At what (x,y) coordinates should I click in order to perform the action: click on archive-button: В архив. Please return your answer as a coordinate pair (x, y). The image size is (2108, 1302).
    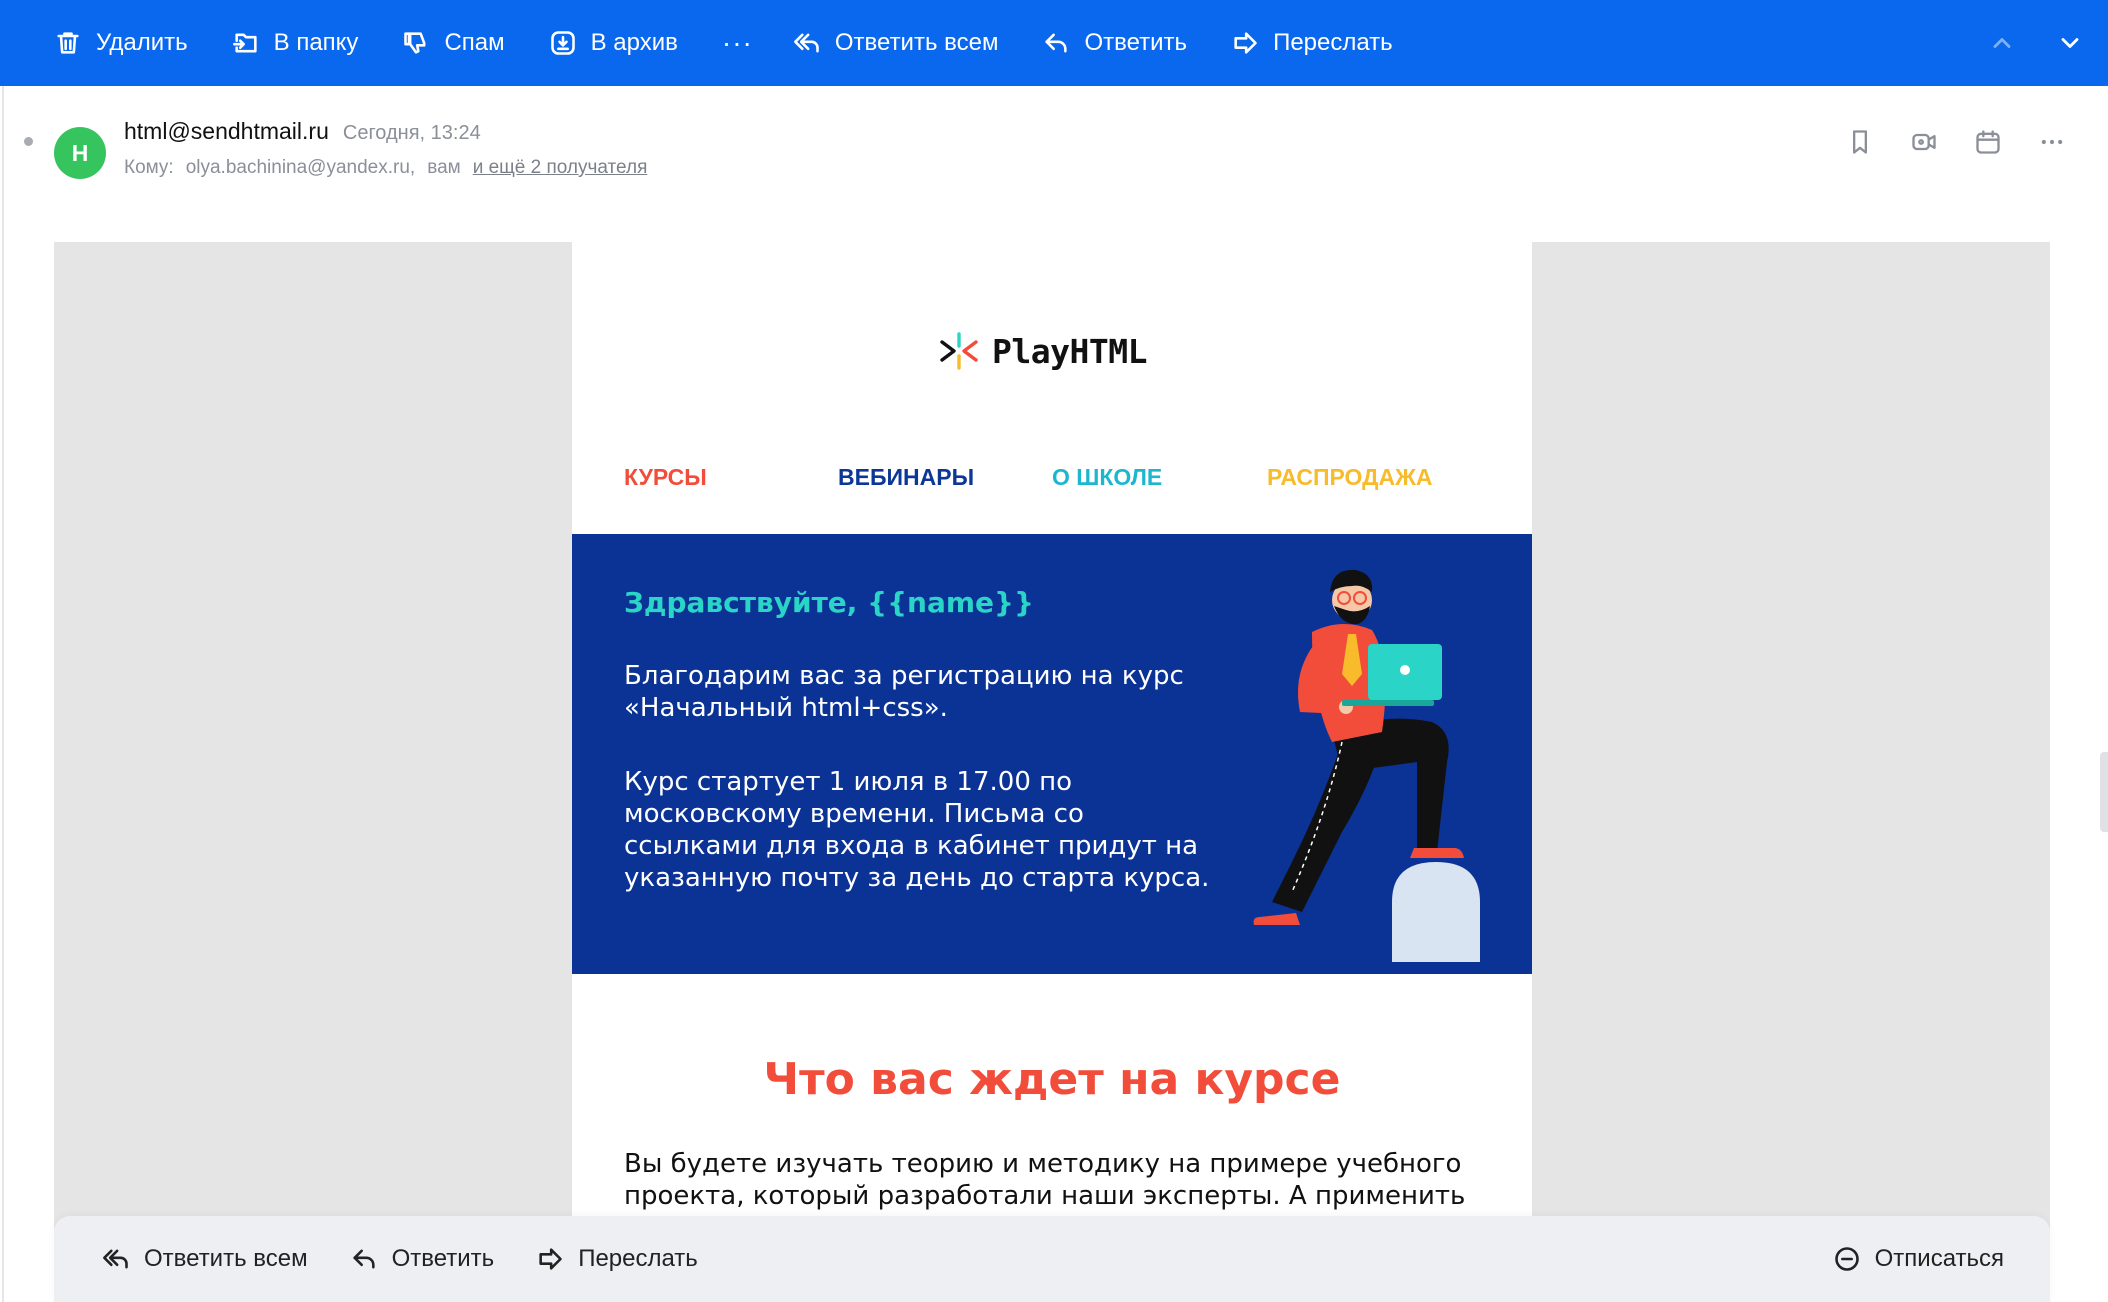
    Looking at the image, I should click on (613, 43).